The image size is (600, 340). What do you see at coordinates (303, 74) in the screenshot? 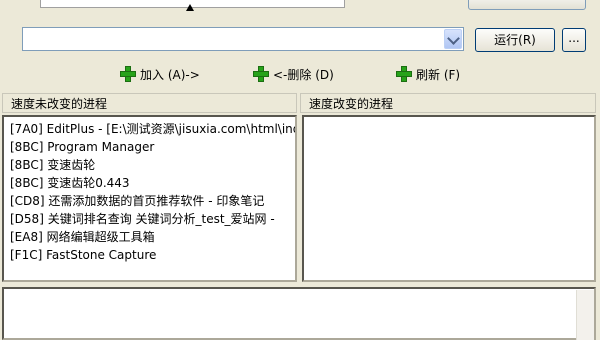
I see `remove-label: <-删除 (D)` at bounding box center [303, 74].